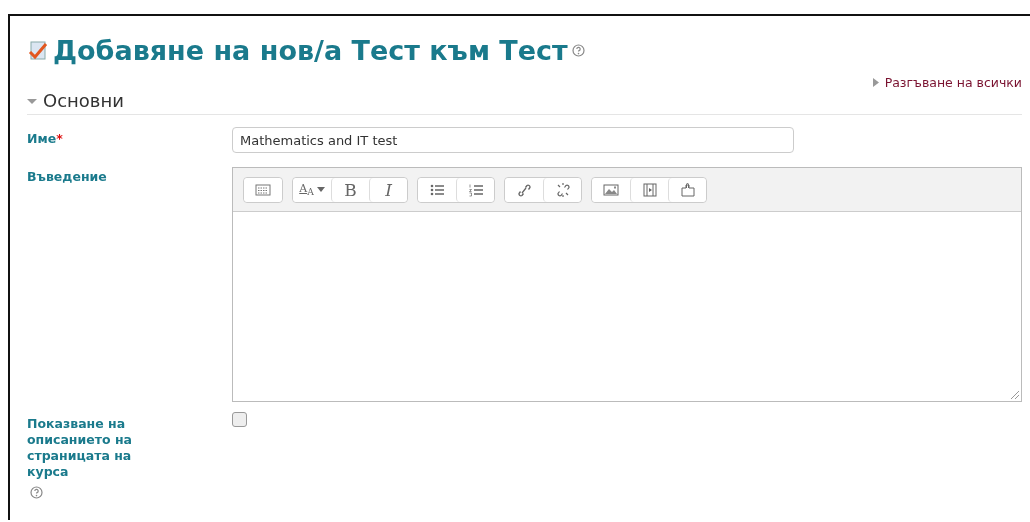  What do you see at coordinates (388, 189) in the screenshot?
I see `italic-button: I` at bounding box center [388, 189].